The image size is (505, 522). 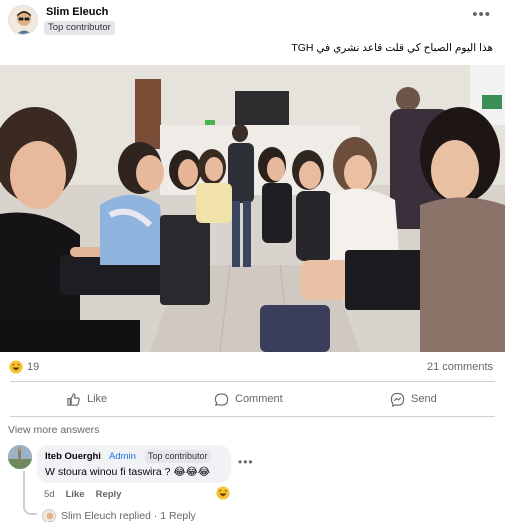 What do you see at coordinates (86, 399) in the screenshot?
I see `like-button: Like` at bounding box center [86, 399].